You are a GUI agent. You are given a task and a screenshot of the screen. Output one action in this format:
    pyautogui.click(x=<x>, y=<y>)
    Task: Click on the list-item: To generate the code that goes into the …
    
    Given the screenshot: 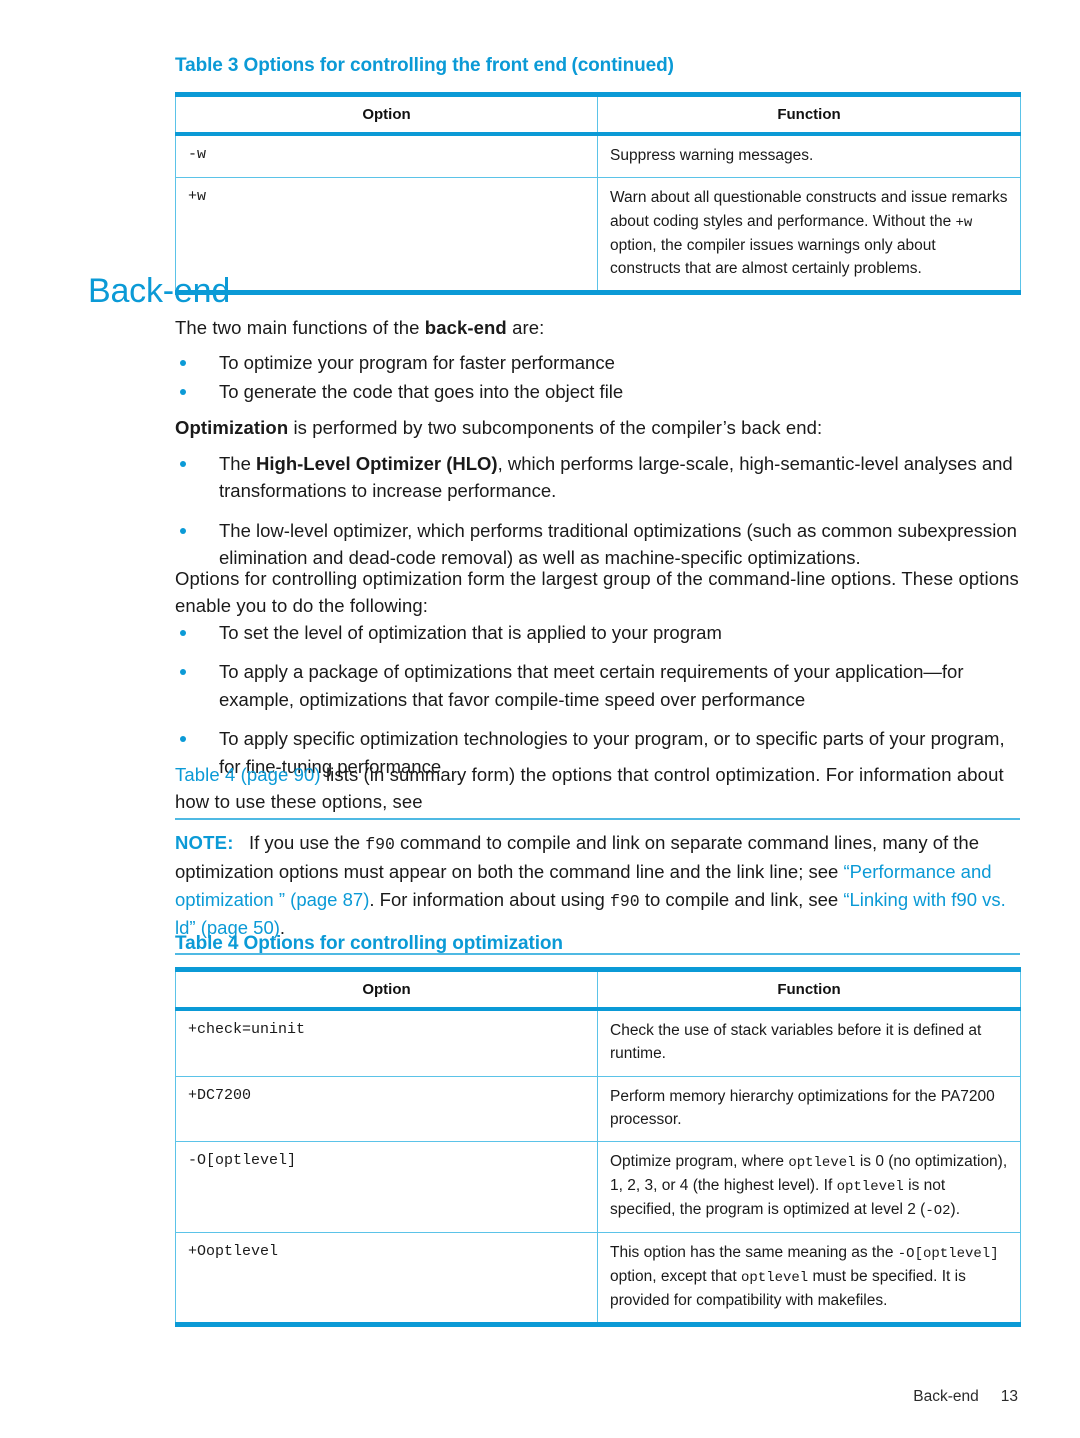 What is the action you would take?
    pyautogui.click(x=597, y=391)
    